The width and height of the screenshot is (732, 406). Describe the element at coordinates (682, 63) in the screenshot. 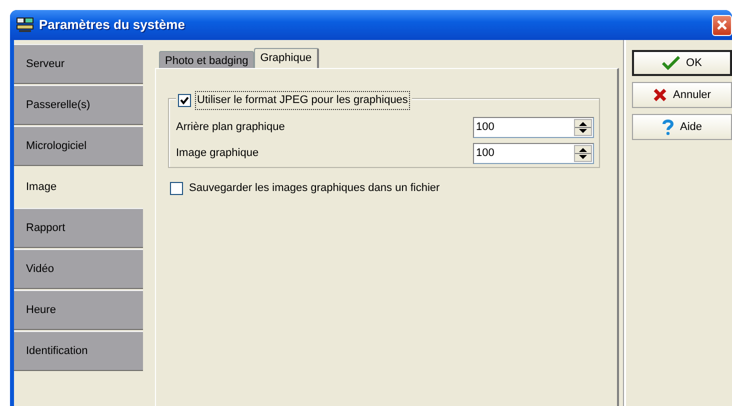

I see `ok-button: OK` at that location.